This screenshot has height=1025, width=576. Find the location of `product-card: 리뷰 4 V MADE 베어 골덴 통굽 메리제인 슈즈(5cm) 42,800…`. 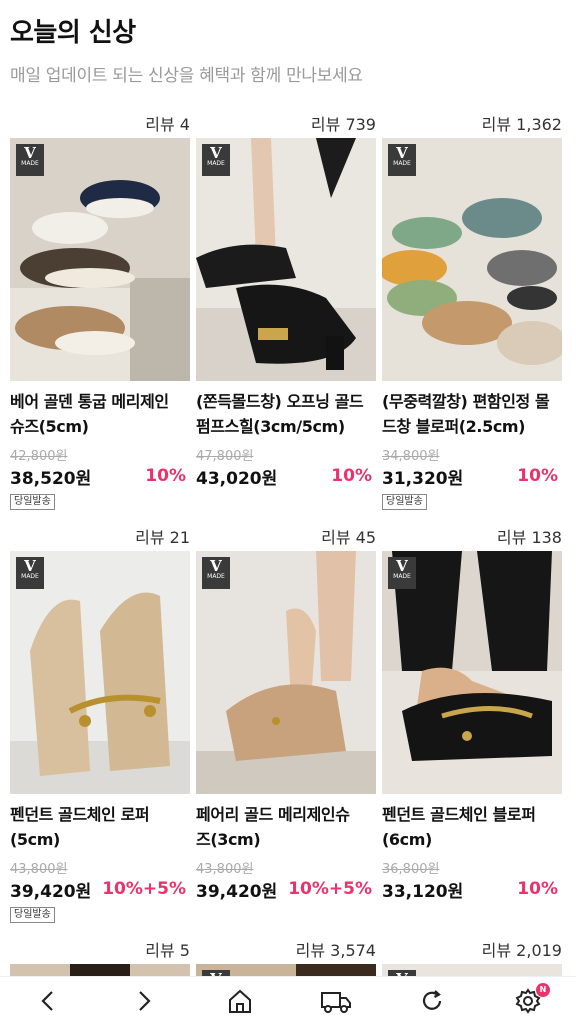

product-card: 리뷰 4 V MADE 베어 골덴 통굽 메리제인 슈즈(5cm) 42,800… is located at coordinates (100, 311).